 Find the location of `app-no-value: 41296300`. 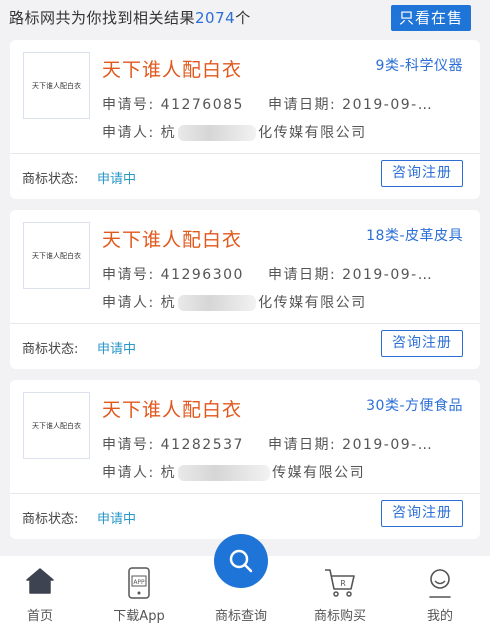

app-no-value: 41296300 is located at coordinates (202, 275).